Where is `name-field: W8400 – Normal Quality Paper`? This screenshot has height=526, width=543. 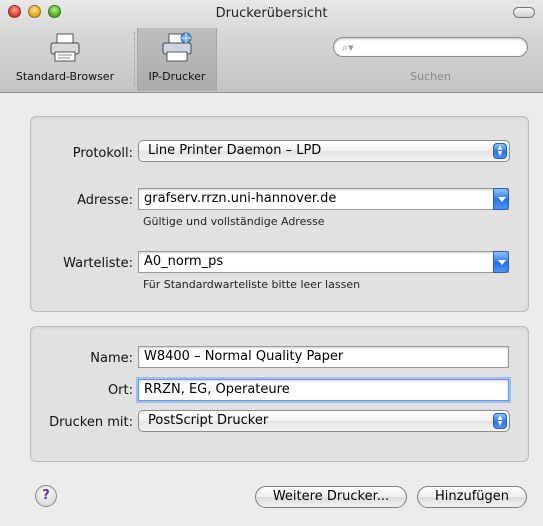
name-field: W8400 – Normal Quality Paper is located at coordinates (323, 357).